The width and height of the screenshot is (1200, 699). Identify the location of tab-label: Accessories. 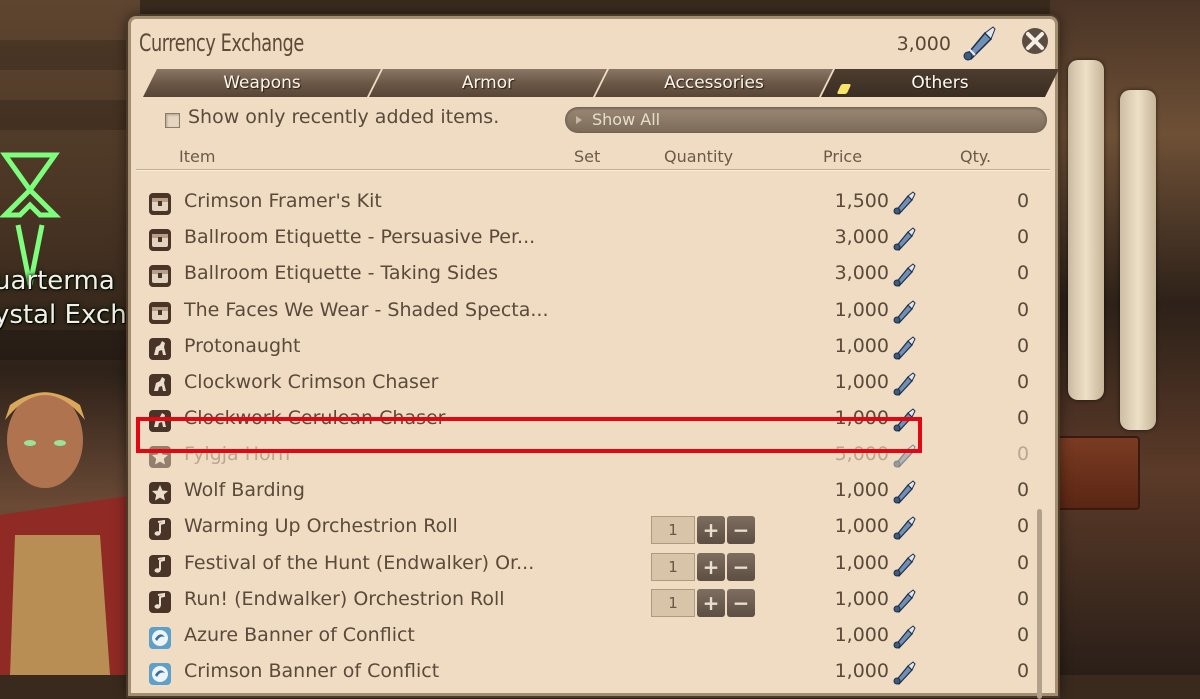
(714, 83).